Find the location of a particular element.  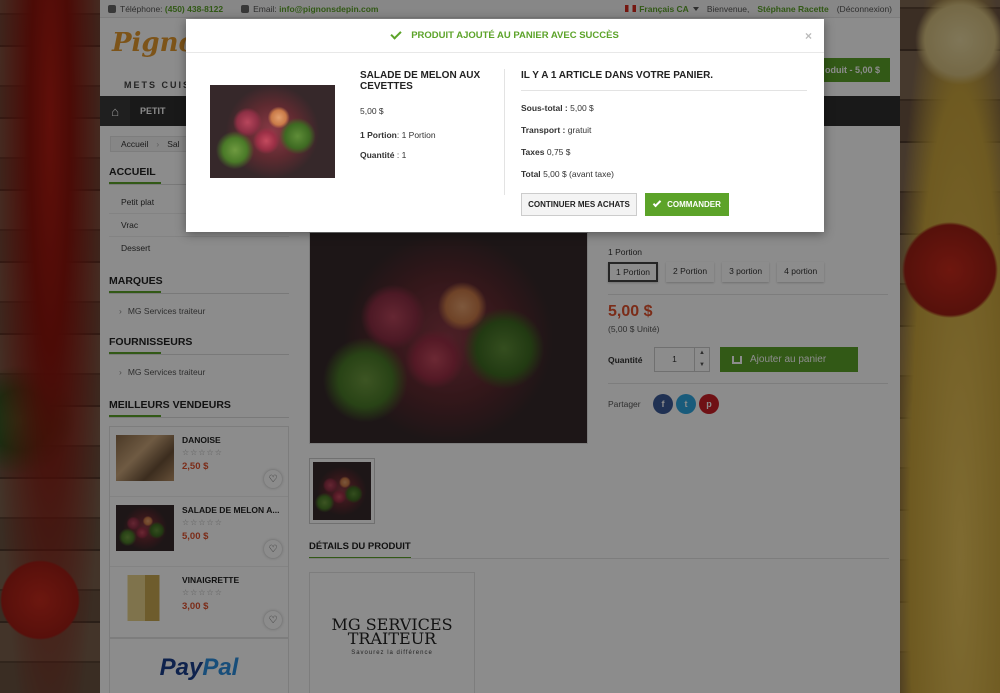

checkout-button: COMMANDER is located at coordinates (687, 204).